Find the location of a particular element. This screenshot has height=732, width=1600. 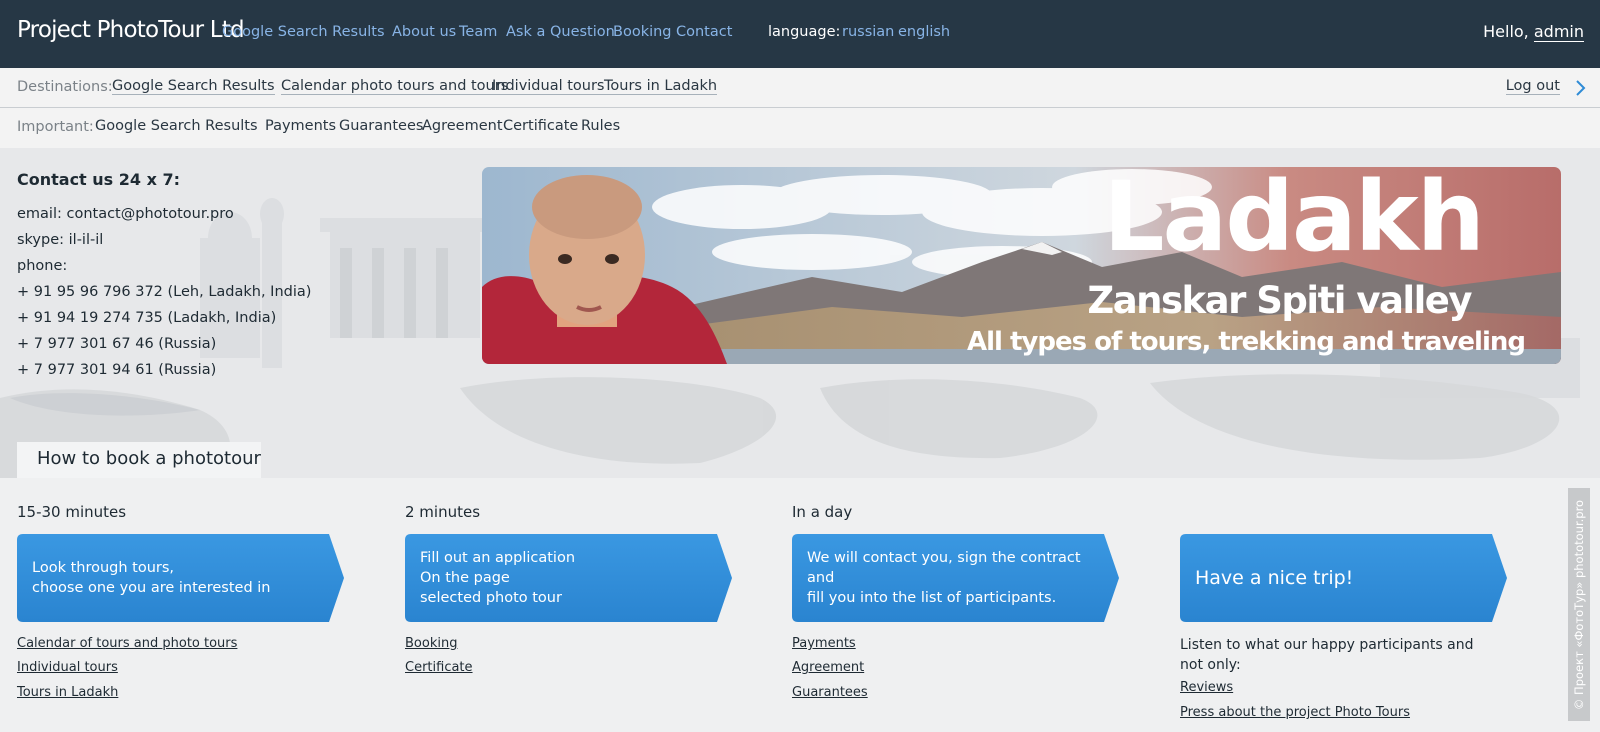

link-individual-tours: Individual tours is located at coordinates (67, 667).